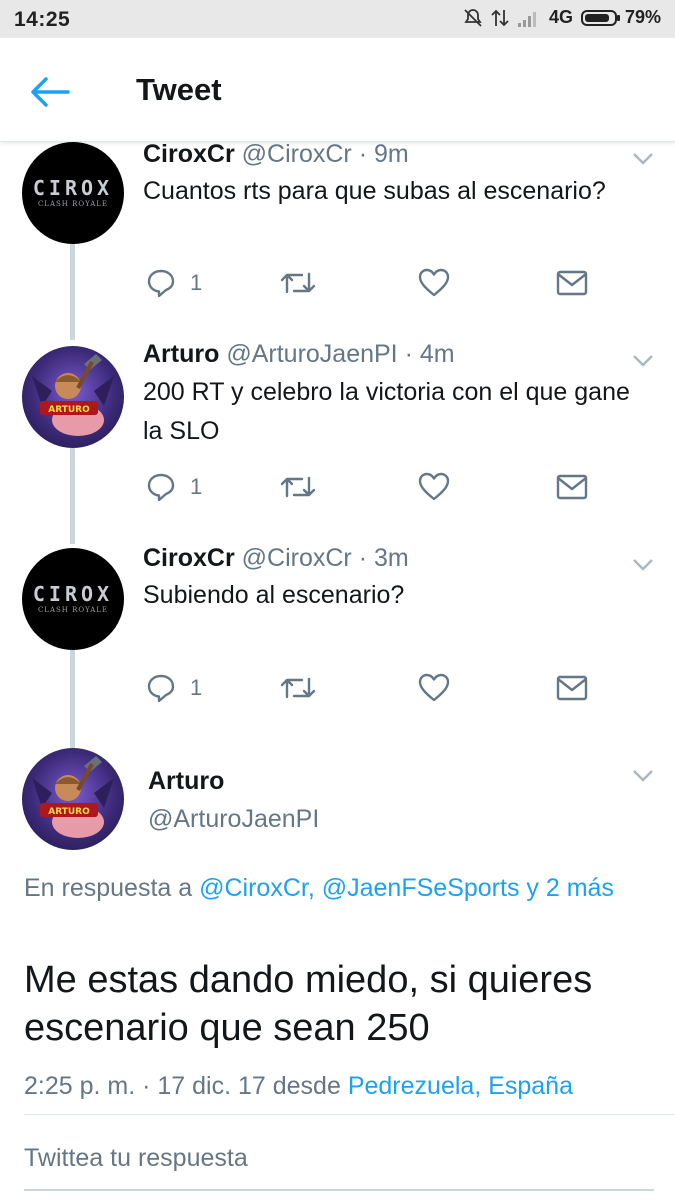 The image size is (675, 1200). Describe the element at coordinates (179, 89) in the screenshot. I see `page-title: Tweet` at that location.